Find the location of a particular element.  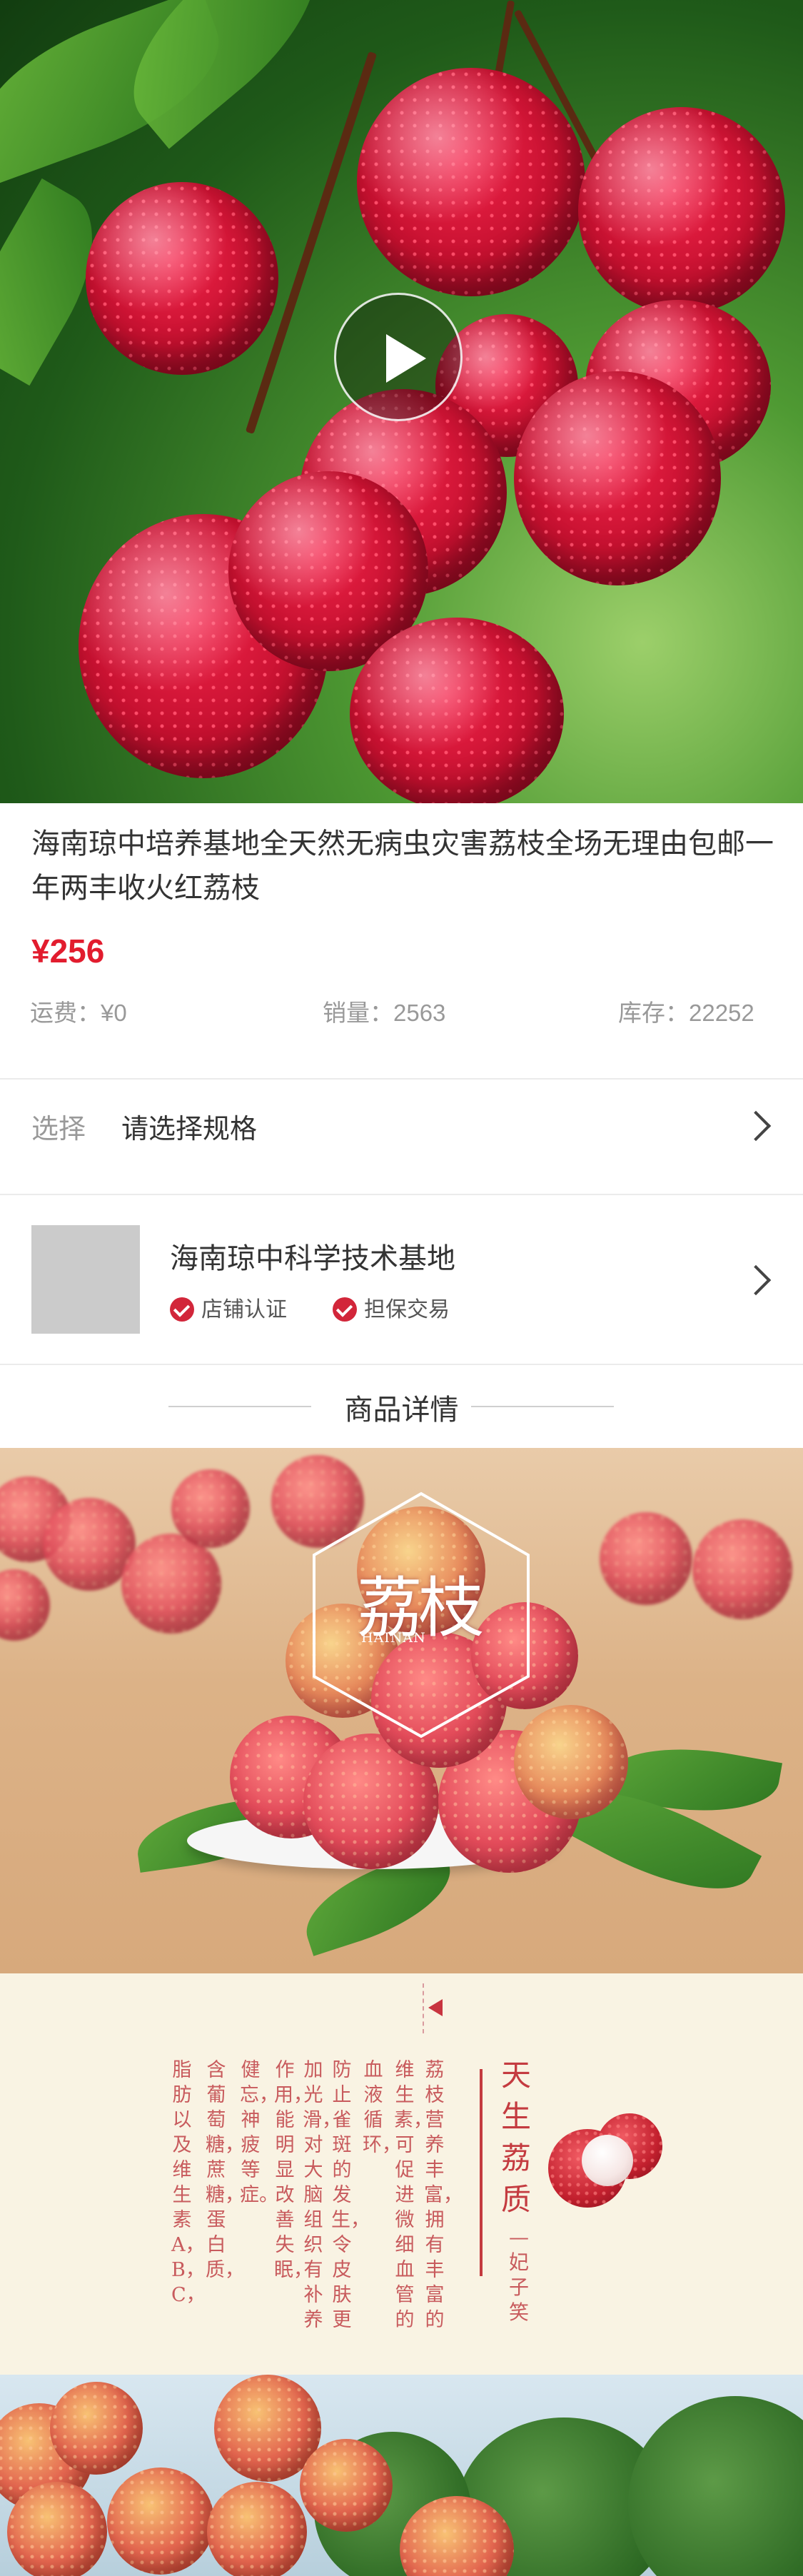

poem-column: 维生素，可促进微细血管的 is located at coordinates (413, 2195).